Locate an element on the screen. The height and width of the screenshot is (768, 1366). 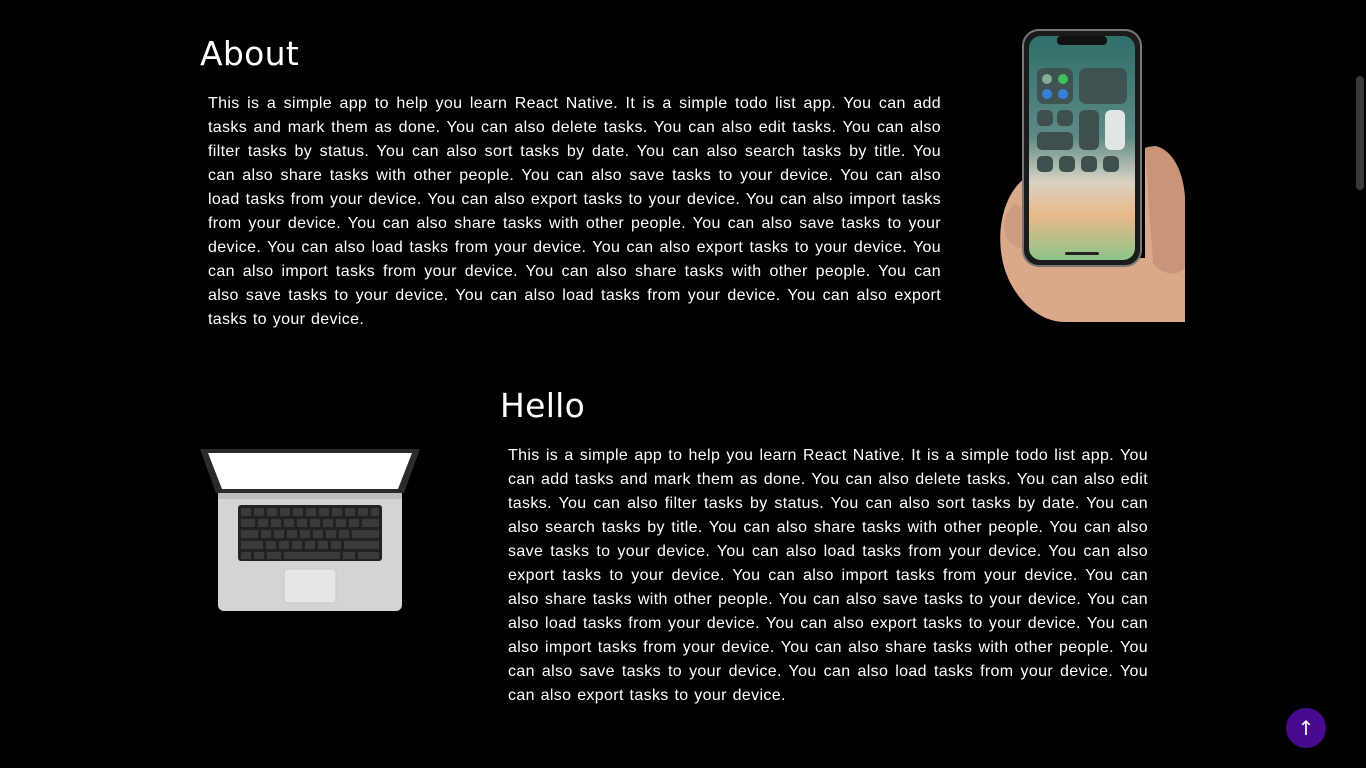
back-to-top-button: ↑ is located at coordinates (1306, 728).